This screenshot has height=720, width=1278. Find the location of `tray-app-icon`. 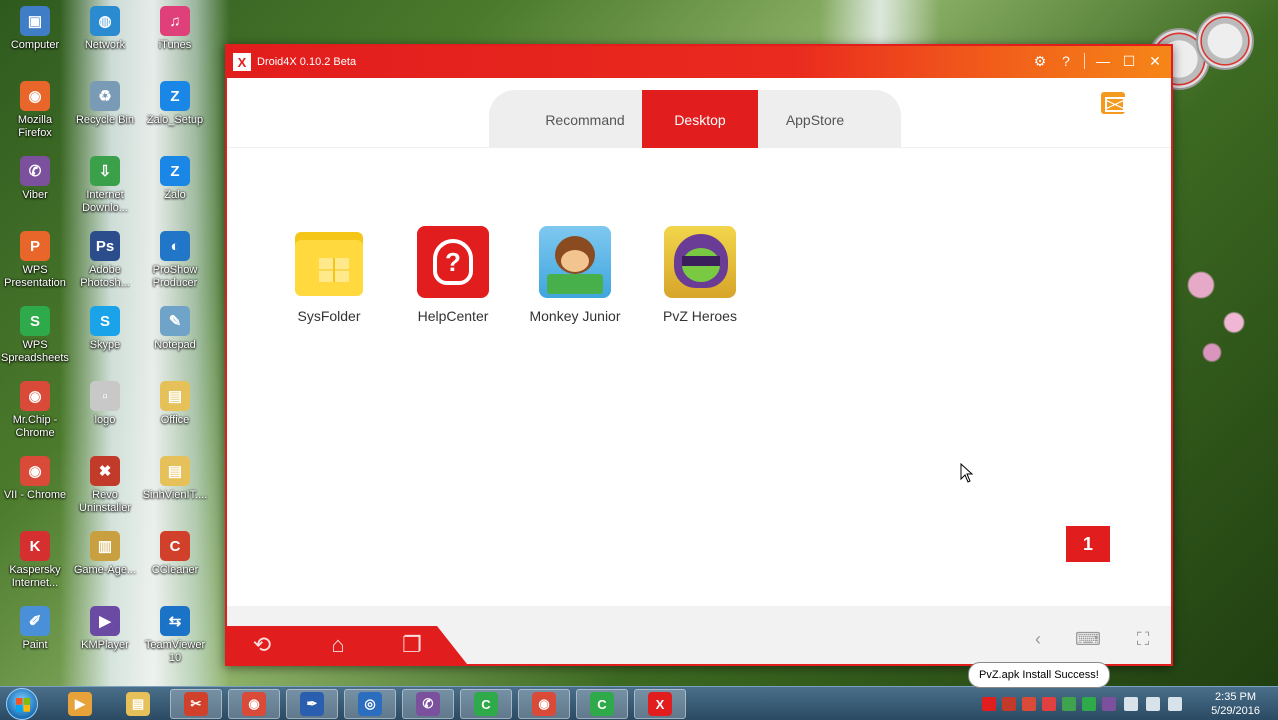

tray-app-icon is located at coordinates (1049, 704).